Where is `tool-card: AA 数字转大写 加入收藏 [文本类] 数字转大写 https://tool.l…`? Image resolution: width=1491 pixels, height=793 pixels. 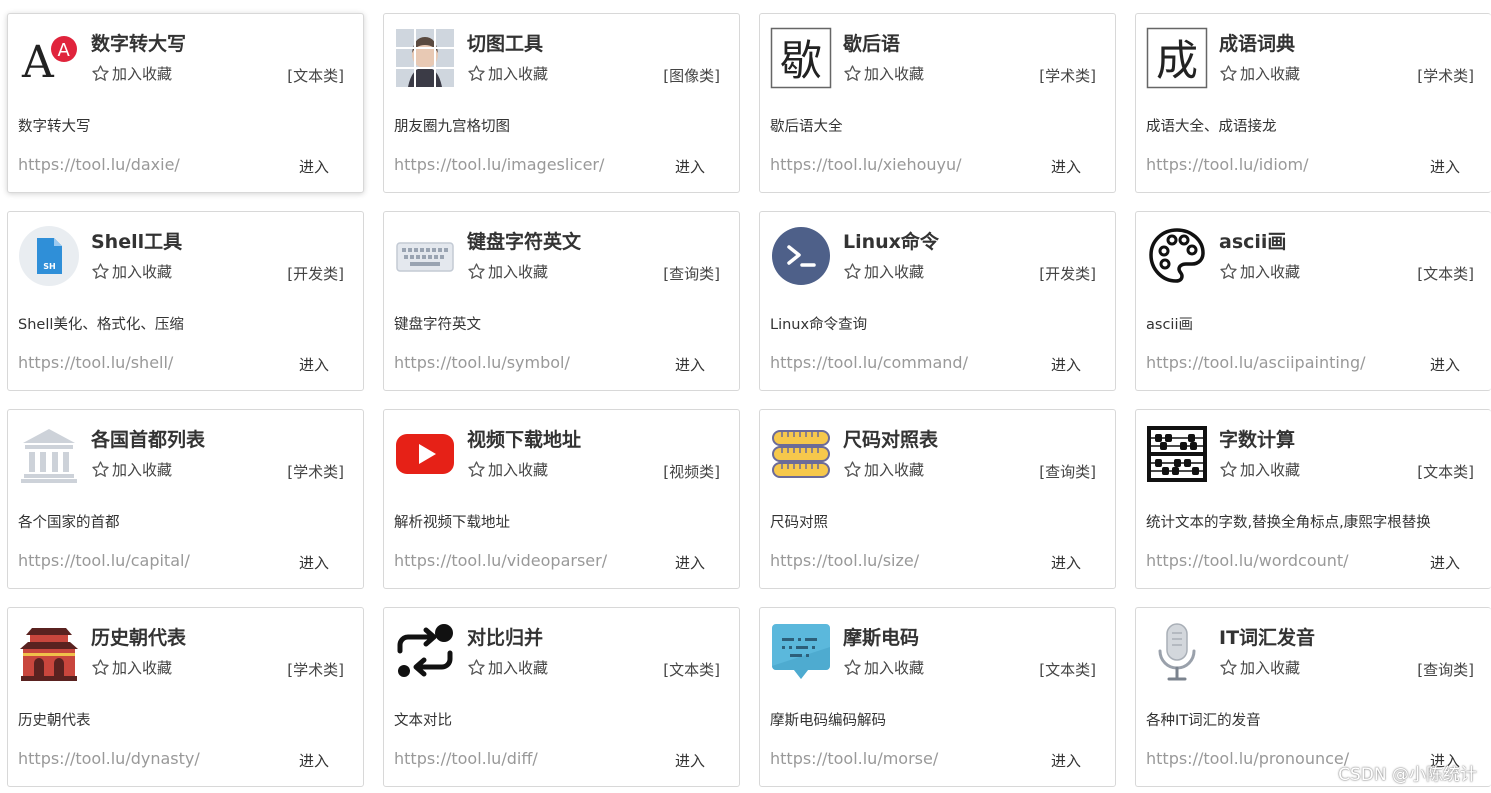 tool-card: AA 数字转大写 加入收藏 [文本类] 数字转大写 https://tool.l… is located at coordinates (185, 103).